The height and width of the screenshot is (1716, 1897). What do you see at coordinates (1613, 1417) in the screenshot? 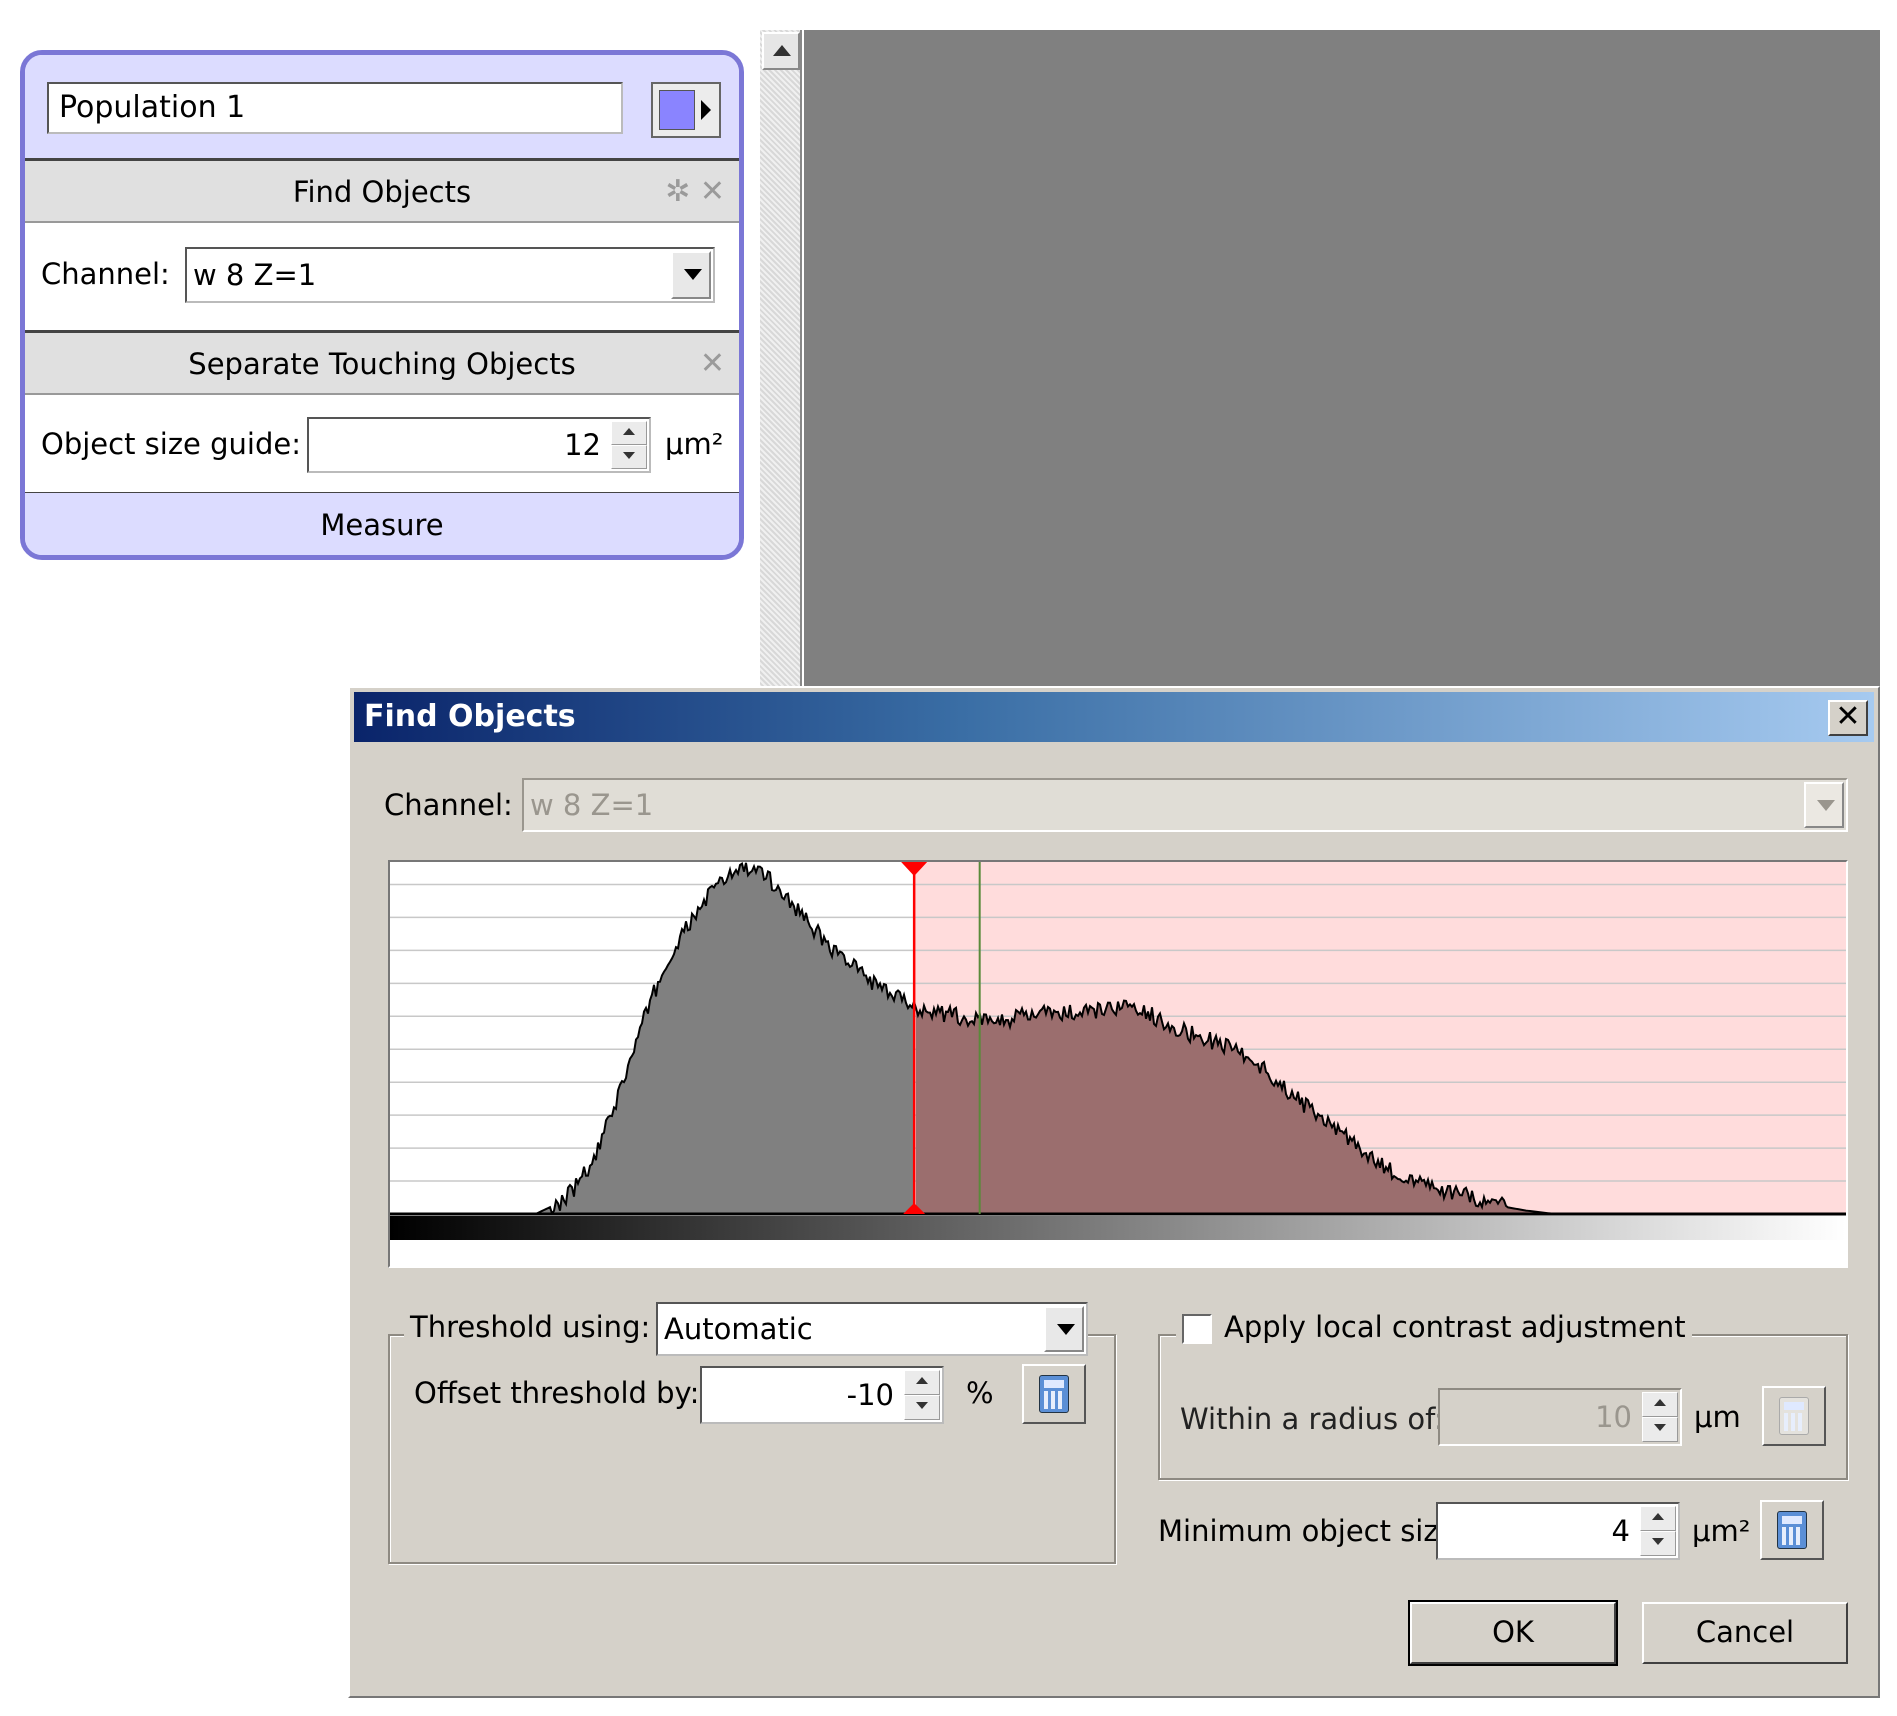
I see `radius-value: 10` at bounding box center [1613, 1417].